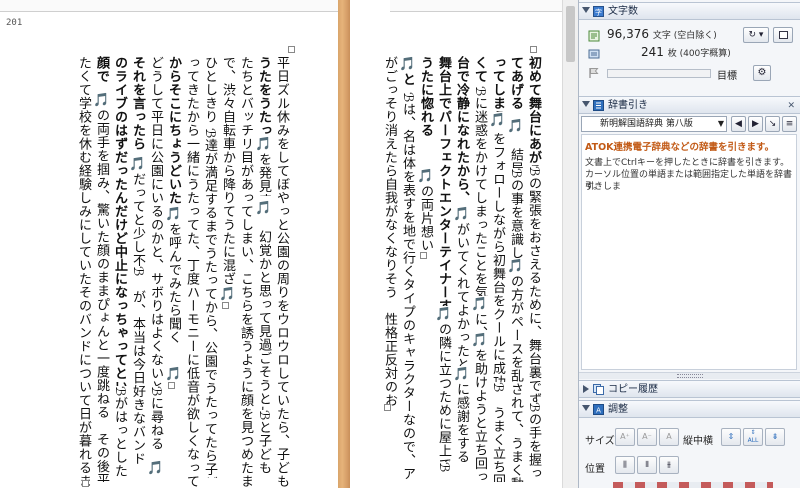 The height and width of the screenshot is (488, 800). What do you see at coordinates (570, 34) in the screenshot?
I see `scrollbar-thumb` at bounding box center [570, 34].